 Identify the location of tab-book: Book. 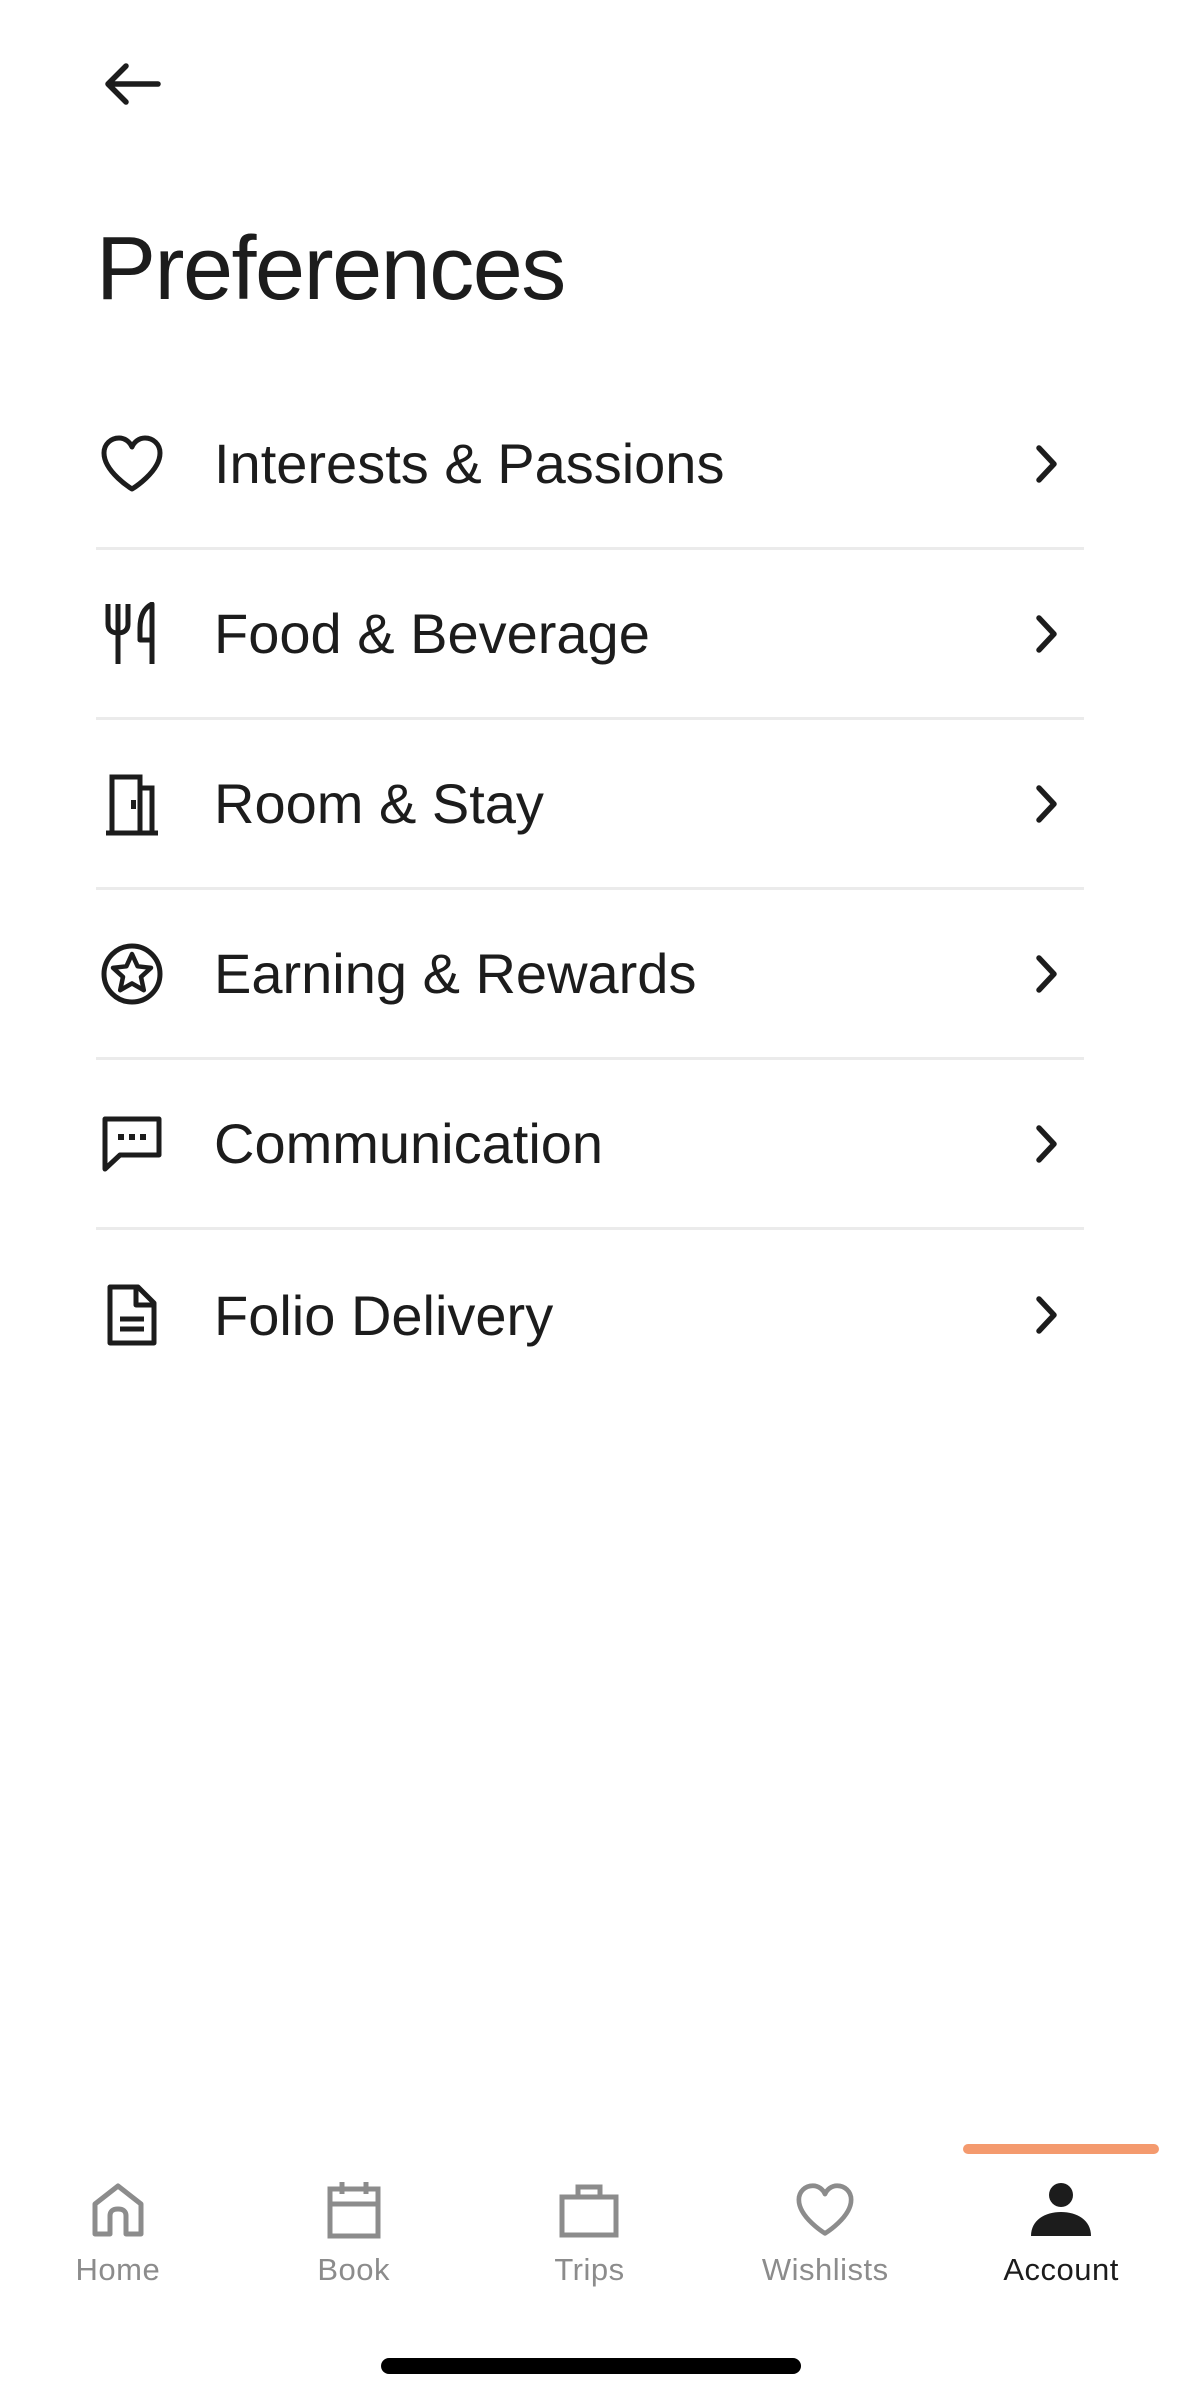
(354, 2215).